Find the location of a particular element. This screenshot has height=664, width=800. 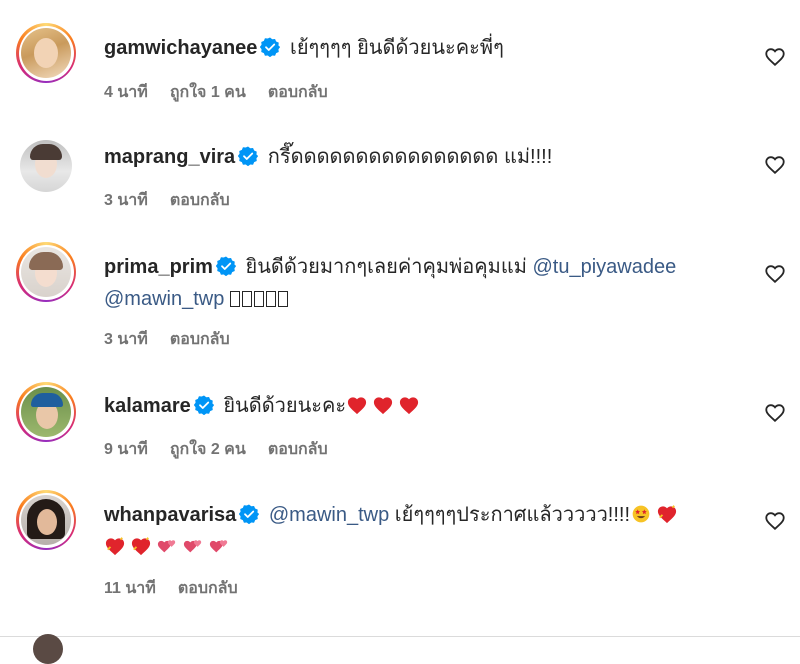

comment-likes: ถูกใจ 1 คน is located at coordinates (208, 92).